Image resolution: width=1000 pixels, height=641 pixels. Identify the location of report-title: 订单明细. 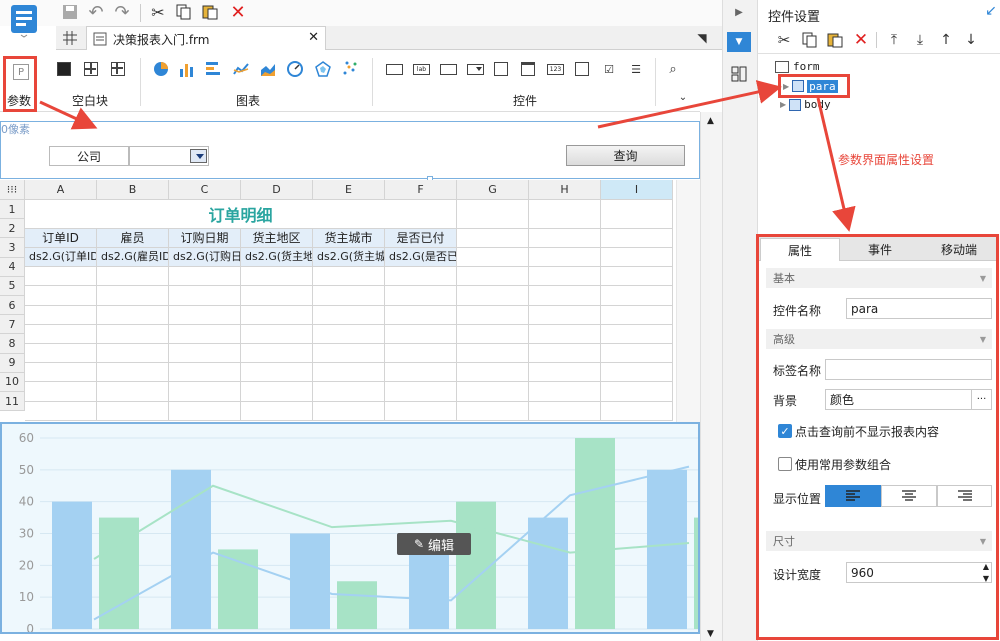
(241, 214).